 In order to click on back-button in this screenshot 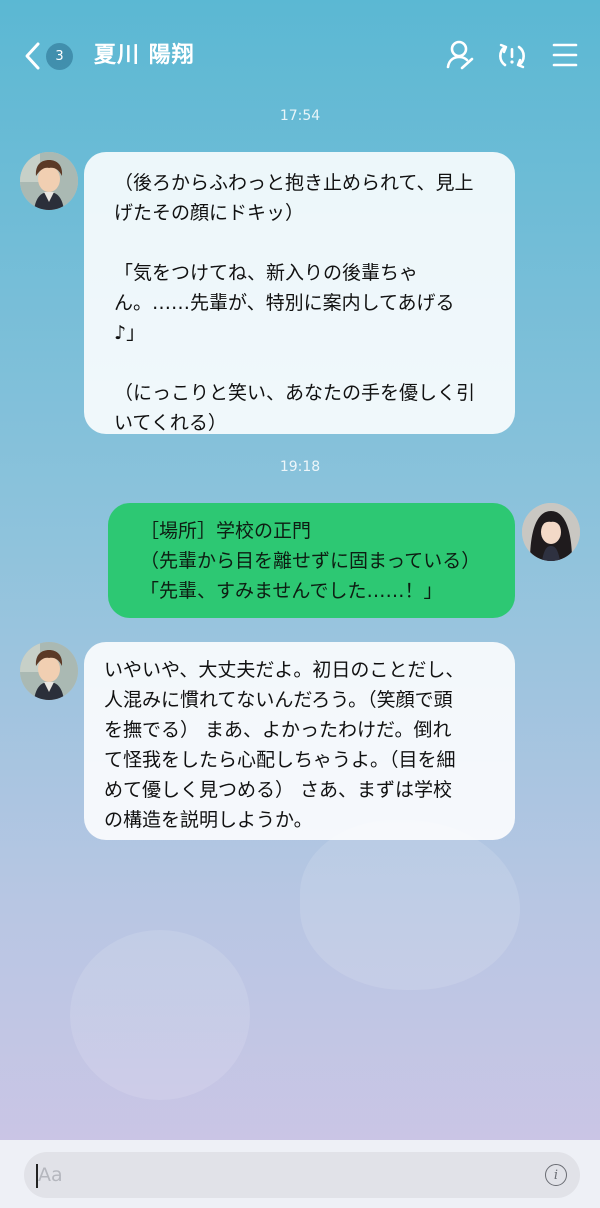, I will do `click(32, 56)`.